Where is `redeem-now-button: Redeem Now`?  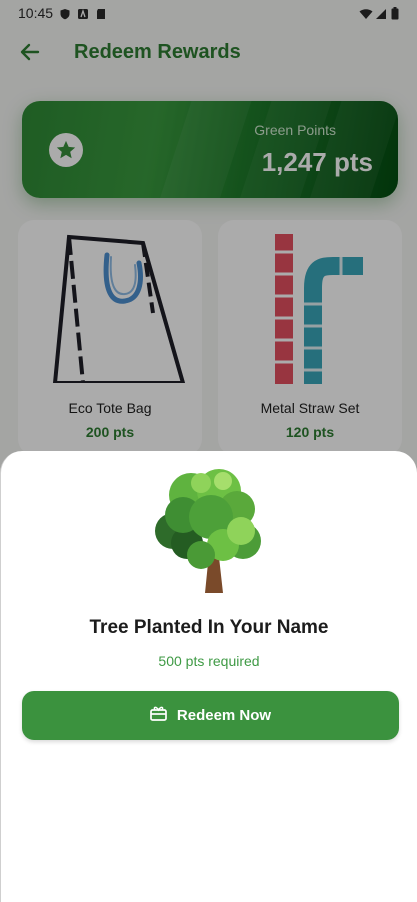 redeem-now-button: Redeem Now is located at coordinates (210, 715).